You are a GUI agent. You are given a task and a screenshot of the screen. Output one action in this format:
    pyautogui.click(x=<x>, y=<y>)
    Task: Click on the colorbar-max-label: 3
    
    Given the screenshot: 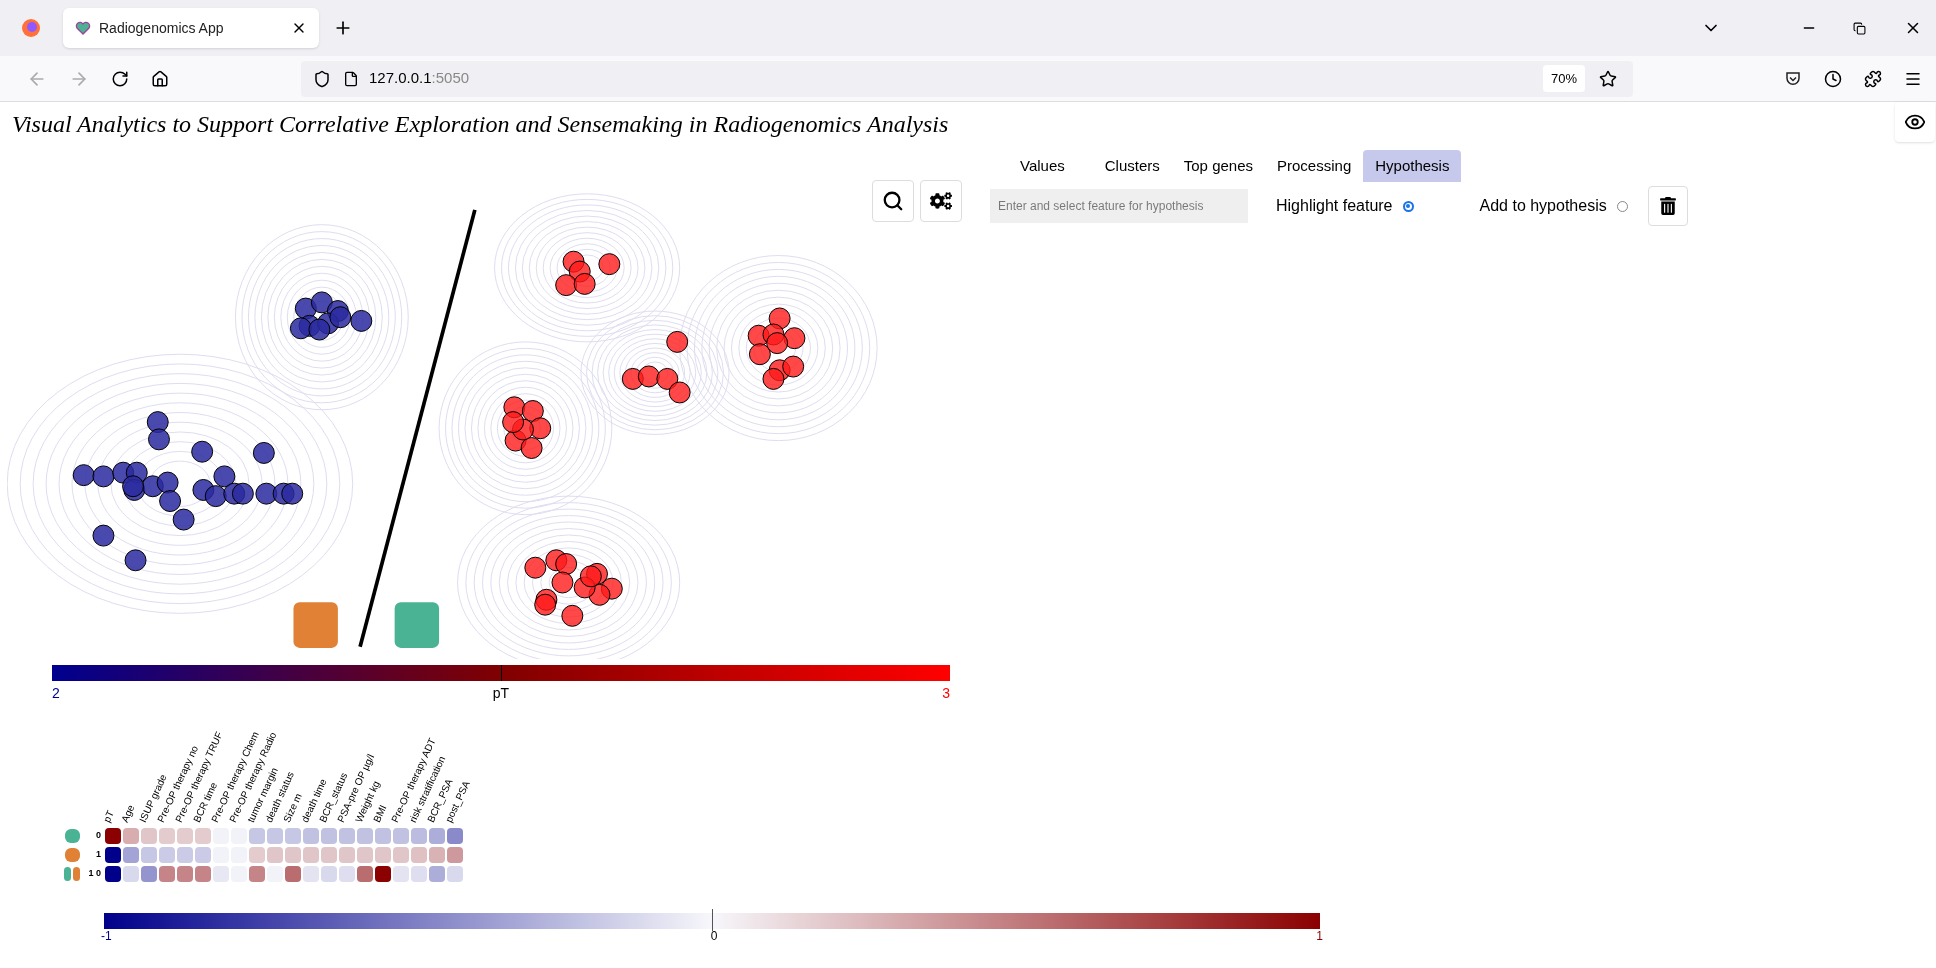 What is the action you would take?
    pyautogui.click(x=946, y=693)
    